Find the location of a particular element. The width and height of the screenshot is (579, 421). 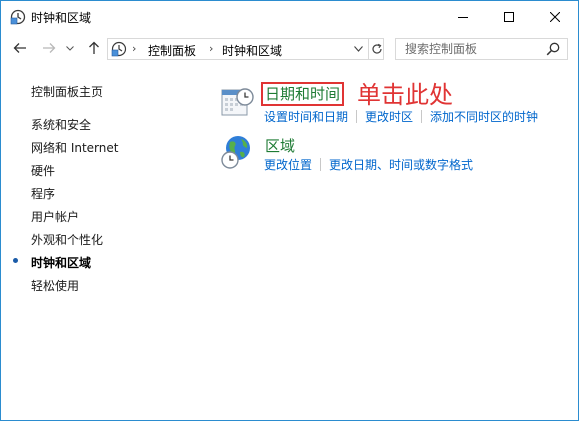

link-change-timezone: 更改时区 is located at coordinates (389, 117).